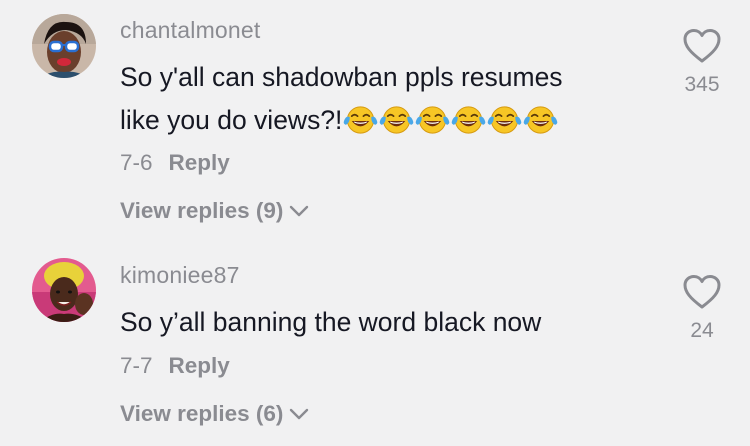 The height and width of the screenshot is (446, 750). What do you see at coordinates (136, 365) in the screenshot?
I see `comment-date: 7-7` at bounding box center [136, 365].